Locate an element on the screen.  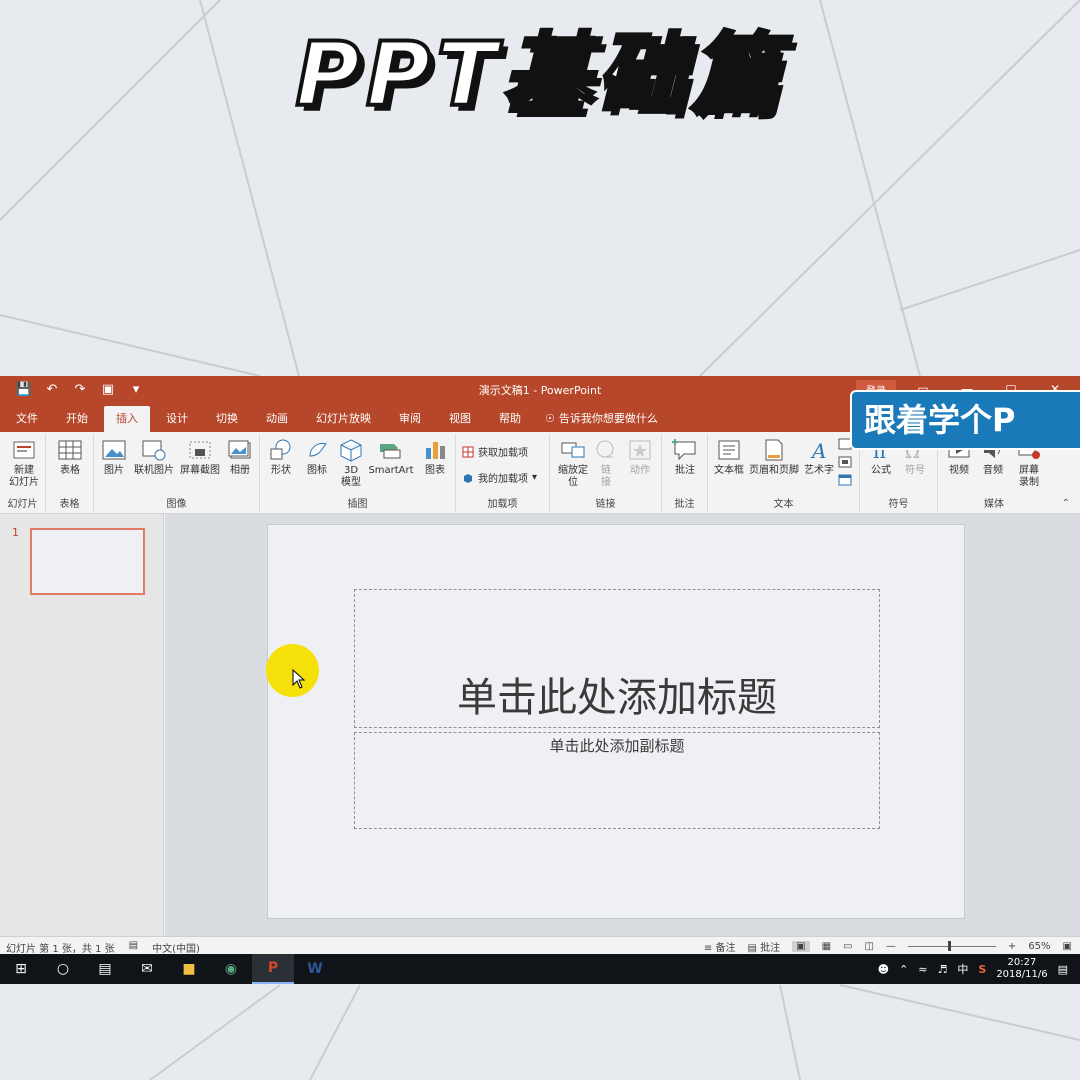
group-links-label: 链接 is located at coordinates (605, 504).